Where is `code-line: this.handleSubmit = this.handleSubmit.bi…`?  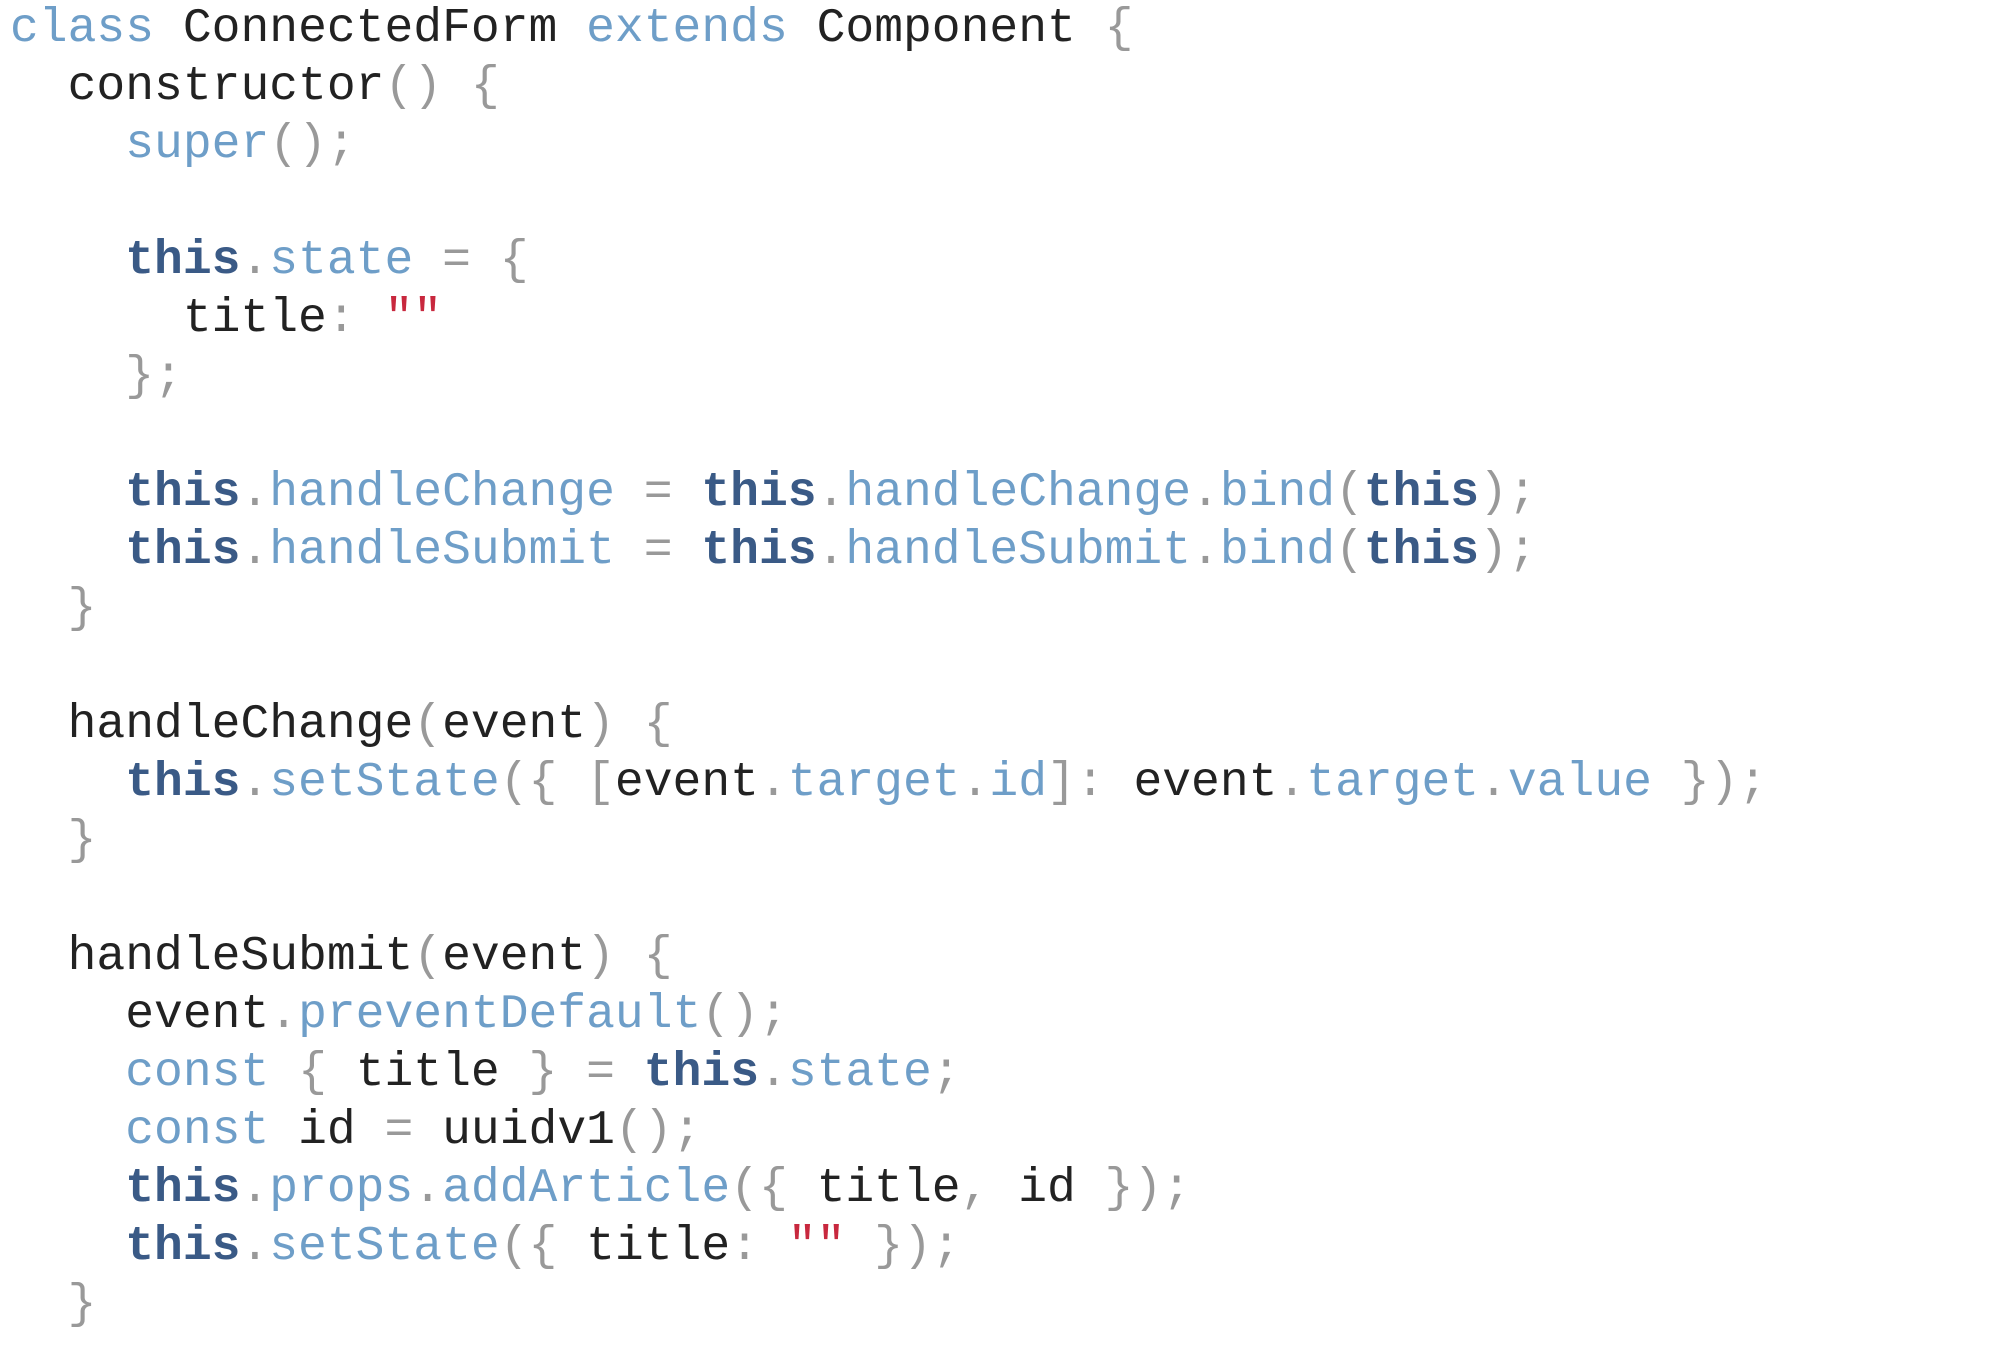
code-line: this.handleSubmit = this.handleSubmit.bi… is located at coordinates (888, 551).